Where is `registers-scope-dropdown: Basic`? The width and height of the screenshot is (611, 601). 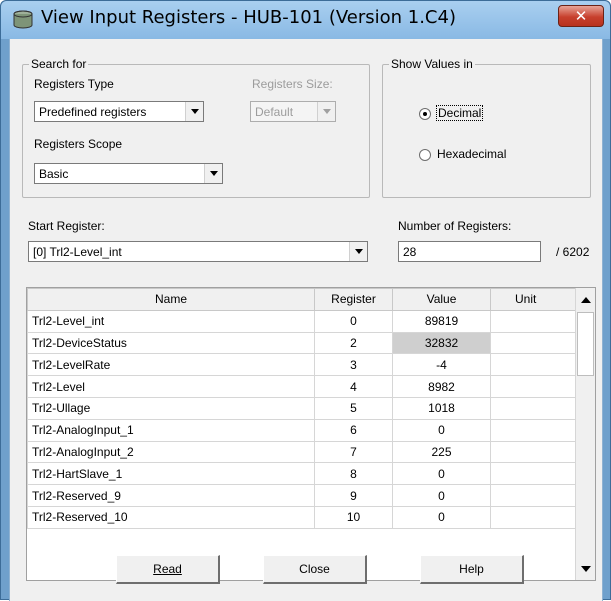
registers-scope-dropdown: Basic is located at coordinates (128, 173).